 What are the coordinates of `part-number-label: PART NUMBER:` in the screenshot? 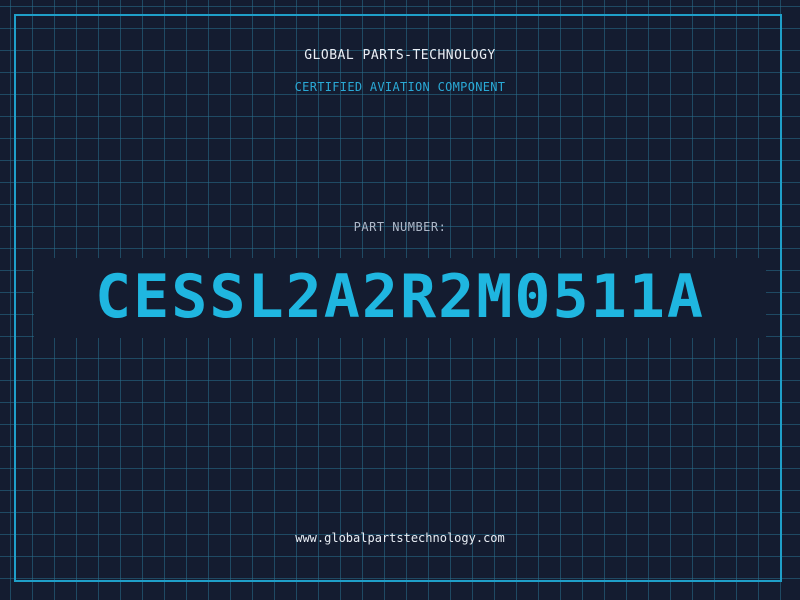 It's located at (400, 227).